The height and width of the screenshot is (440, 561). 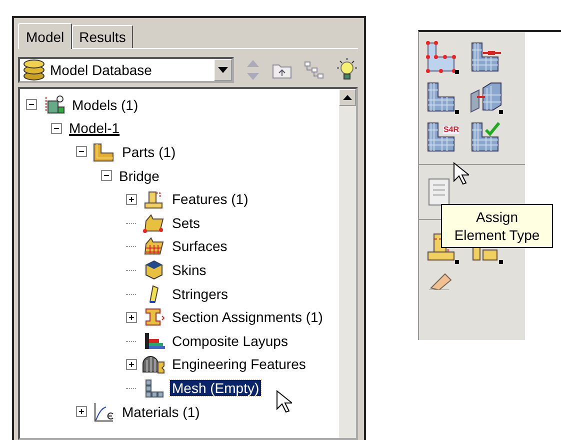 What do you see at coordinates (451, 130) in the screenshot?
I see `element-type-label: S4R` at bounding box center [451, 130].